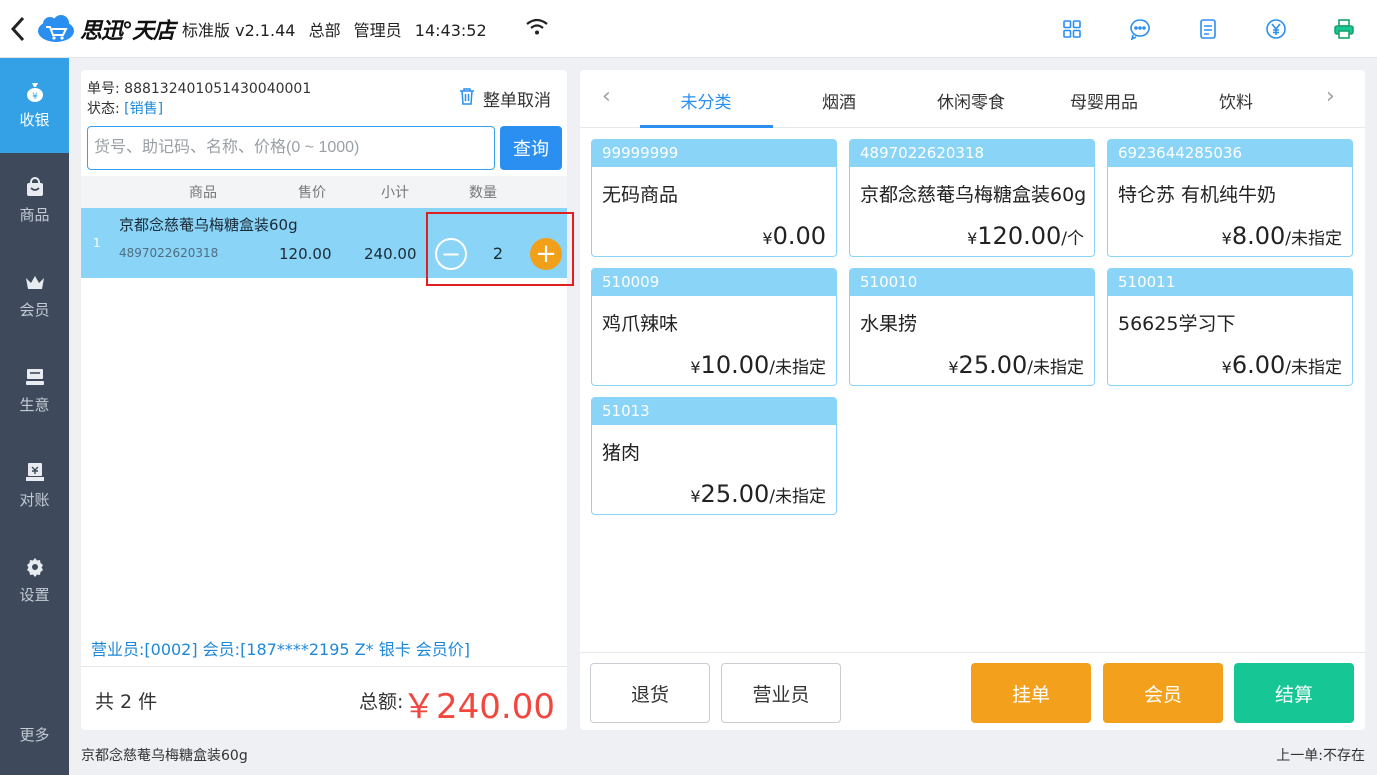 The width and height of the screenshot is (1377, 775). I want to click on product-card: 510009 鸡爪辣味 ¥10.00/未指定, so click(714, 327).